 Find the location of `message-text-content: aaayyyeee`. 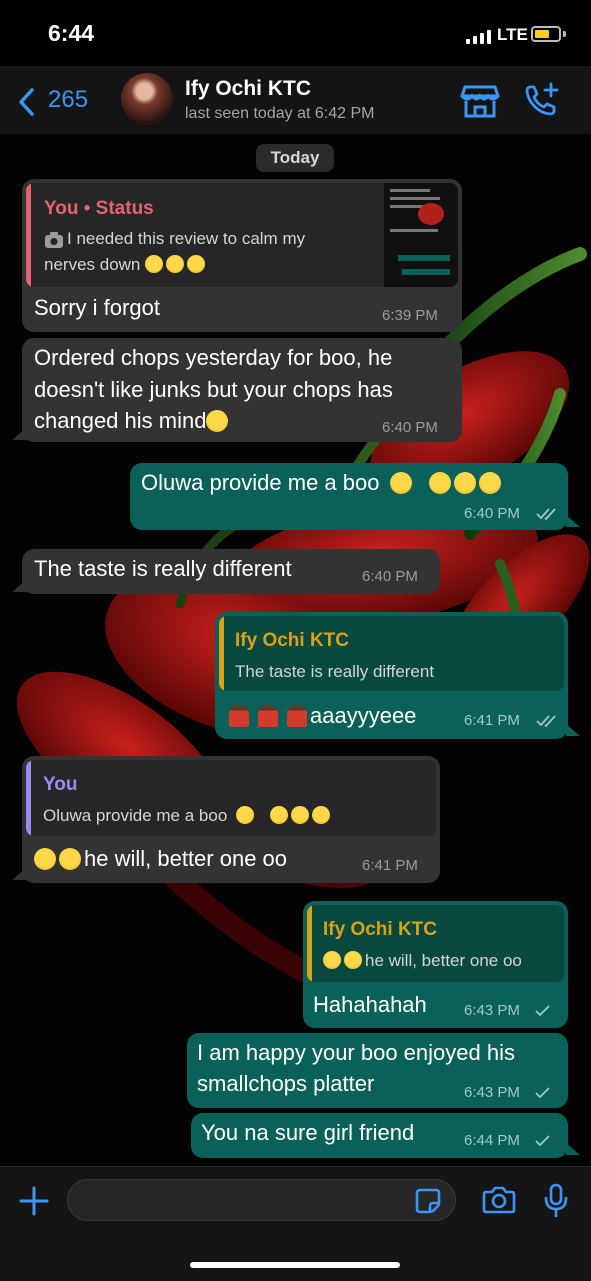

message-text-content: aaayyyeee is located at coordinates (363, 715).